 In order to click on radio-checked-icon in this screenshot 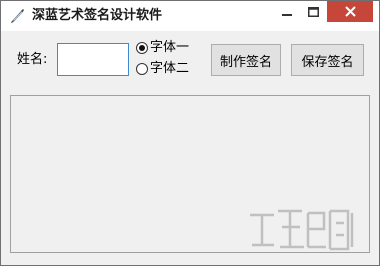, I will do `click(142, 48)`.